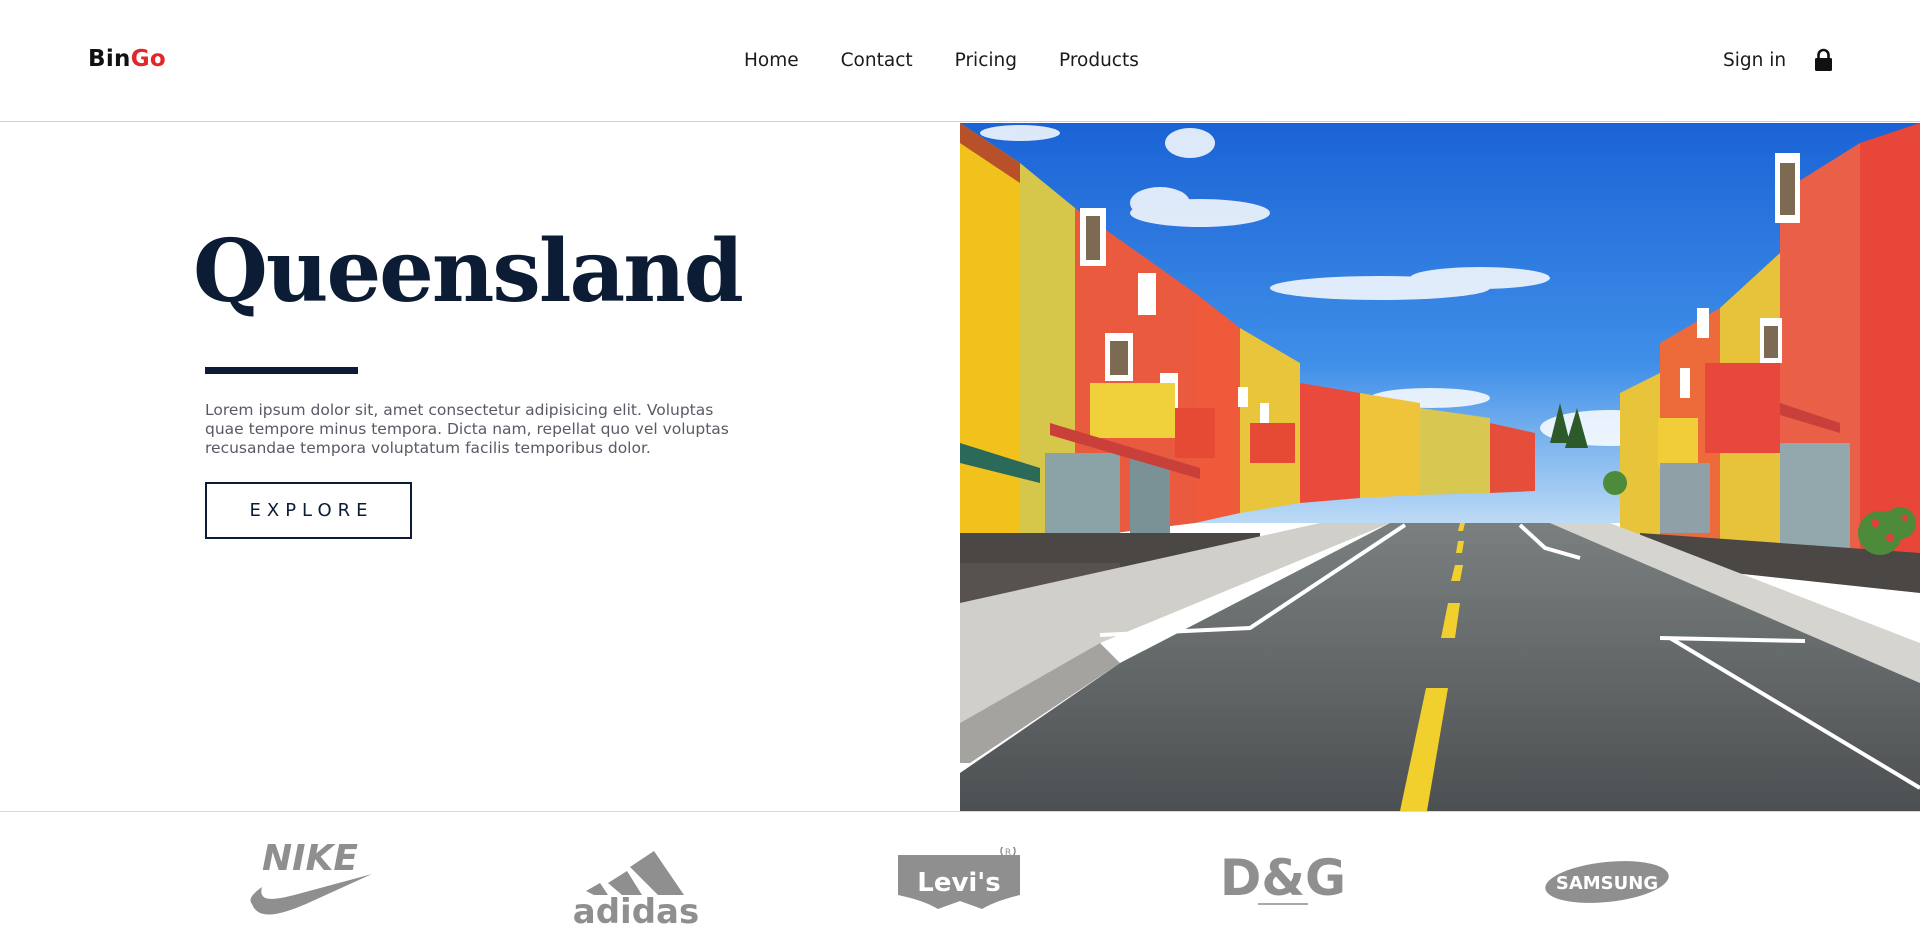  Describe the element at coordinates (986, 60) in the screenshot. I see `nav-pricing: Pricing` at that location.